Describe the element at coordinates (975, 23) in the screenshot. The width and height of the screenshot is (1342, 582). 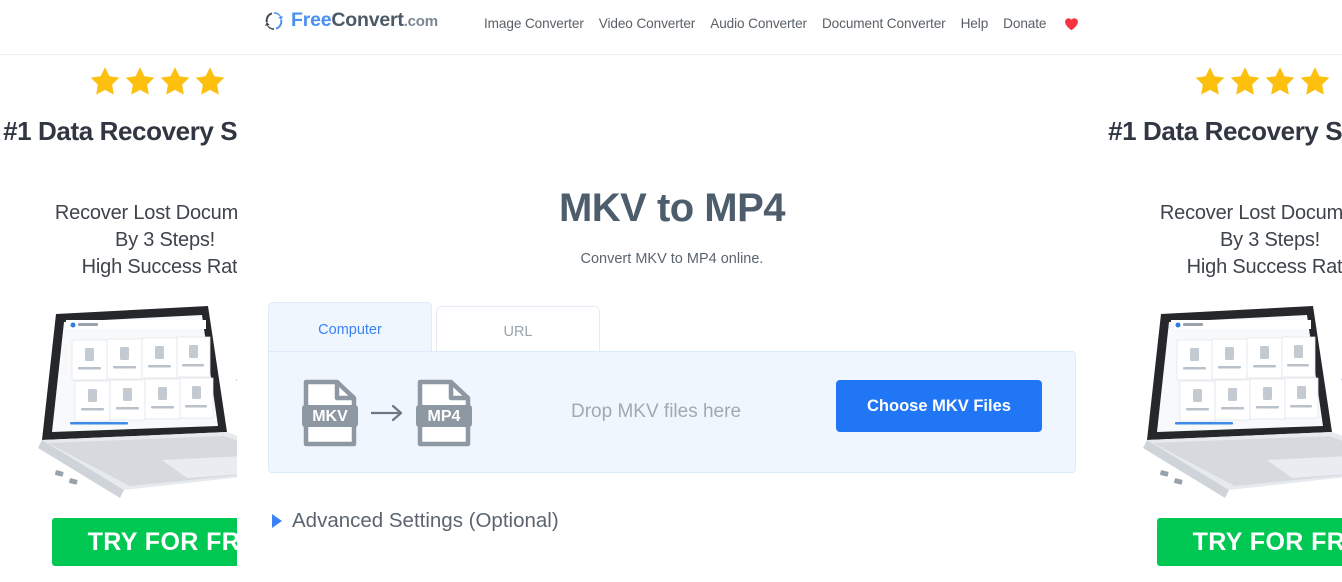
I see `nav-item-help: Help` at that location.